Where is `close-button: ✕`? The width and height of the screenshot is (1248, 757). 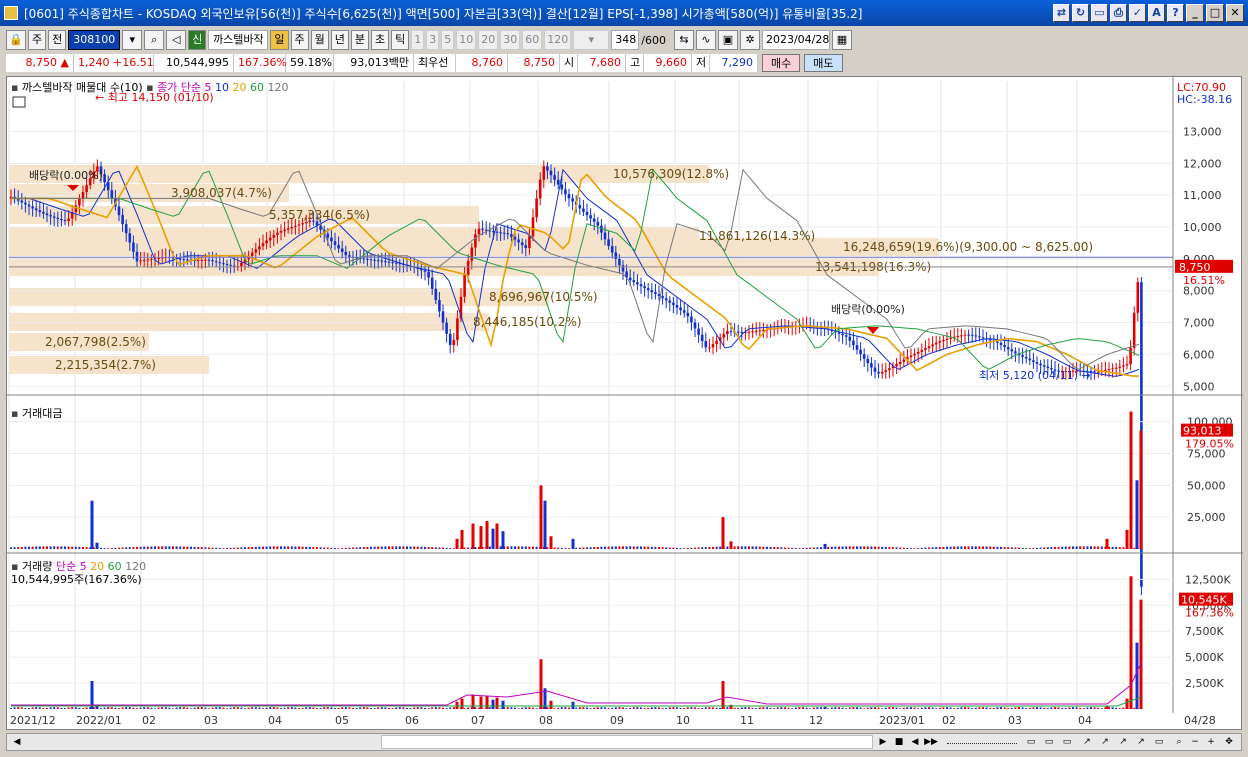 close-button: ✕ is located at coordinates (1235, 13).